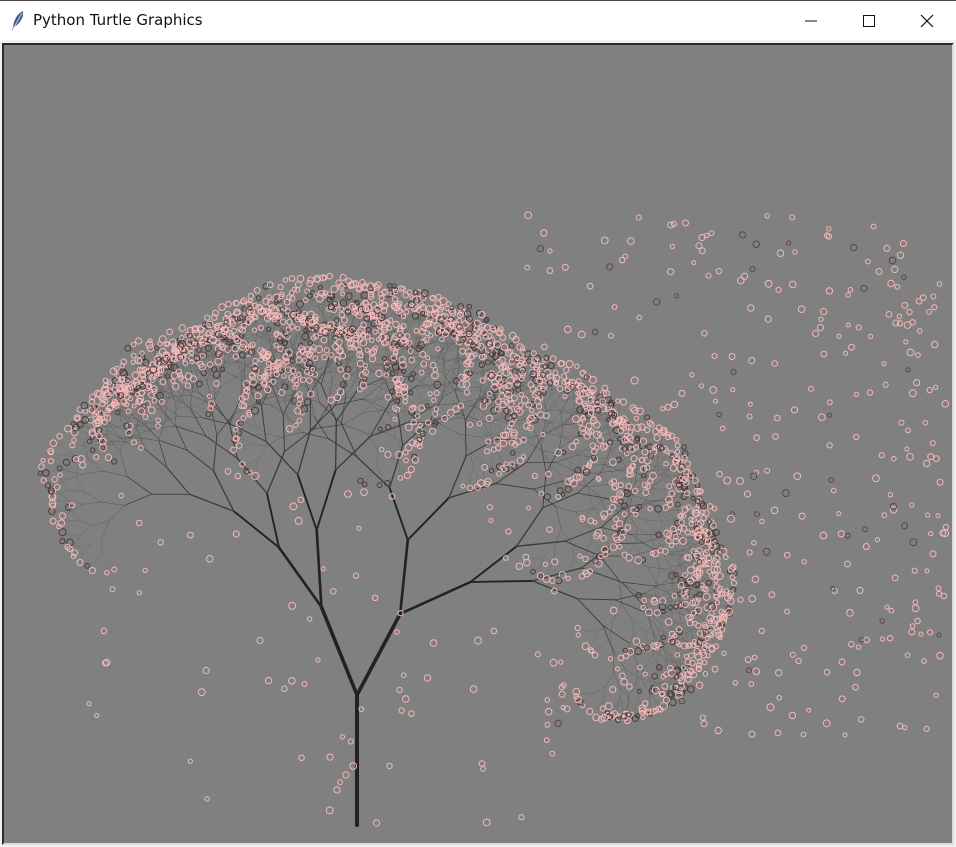 The height and width of the screenshot is (847, 956). What do you see at coordinates (478, 20) in the screenshot?
I see `title-bar: Python Turtle Graphics` at bounding box center [478, 20].